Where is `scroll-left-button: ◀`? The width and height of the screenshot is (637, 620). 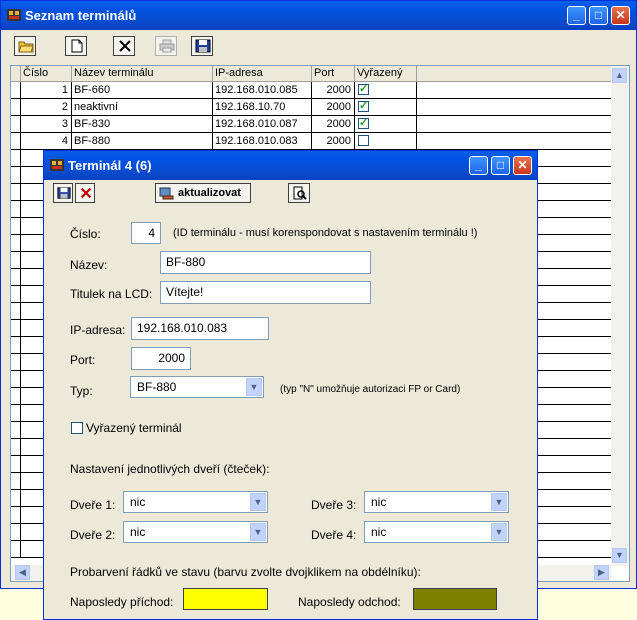 scroll-left-button: ◀ is located at coordinates (22, 572).